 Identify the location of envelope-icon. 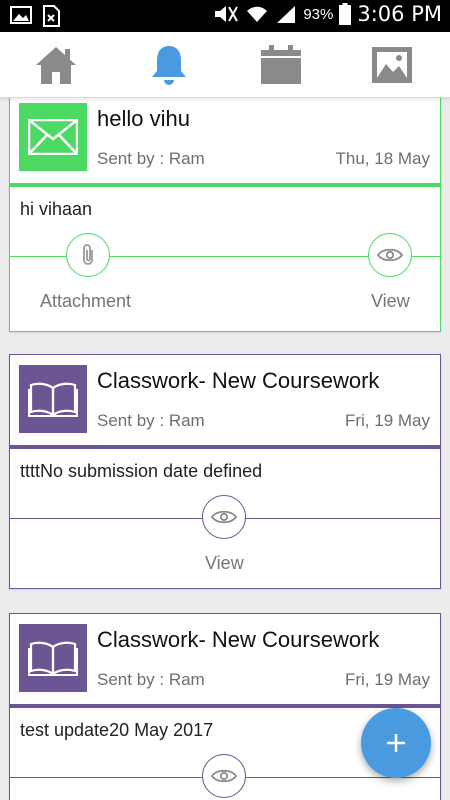
(53, 137).